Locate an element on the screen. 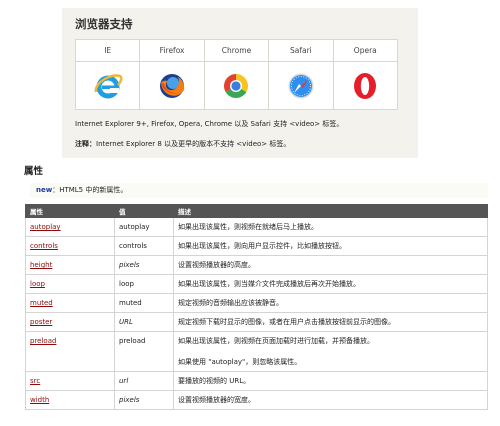  table-row: muted muted 规定视频的音频输出应该被静音。 is located at coordinates (256, 303).